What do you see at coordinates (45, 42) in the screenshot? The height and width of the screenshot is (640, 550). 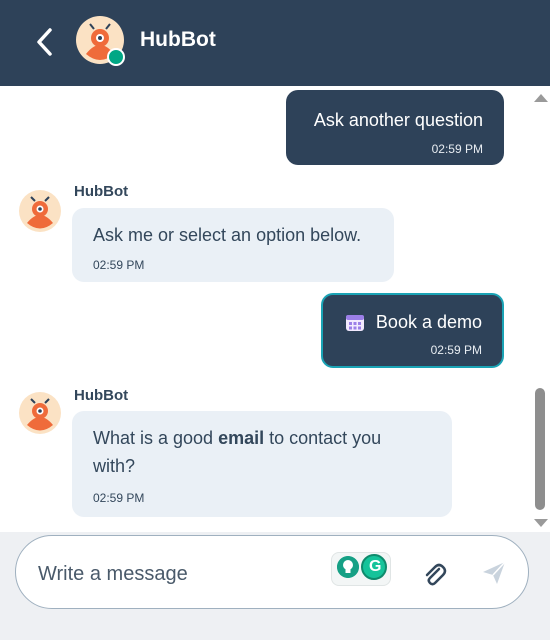 I see `back-arrow-icon` at bounding box center [45, 42].